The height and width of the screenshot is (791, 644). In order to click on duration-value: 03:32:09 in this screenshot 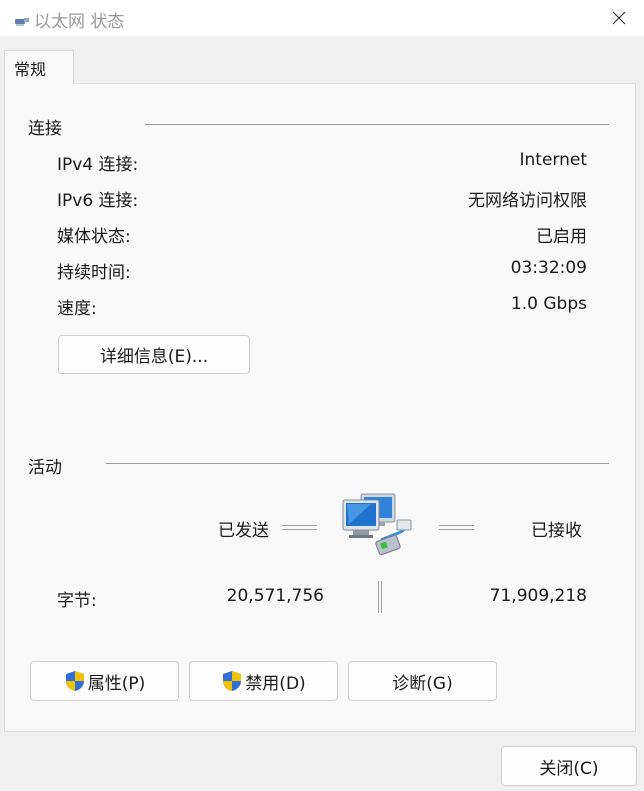, I will do `click(548, 268)`.